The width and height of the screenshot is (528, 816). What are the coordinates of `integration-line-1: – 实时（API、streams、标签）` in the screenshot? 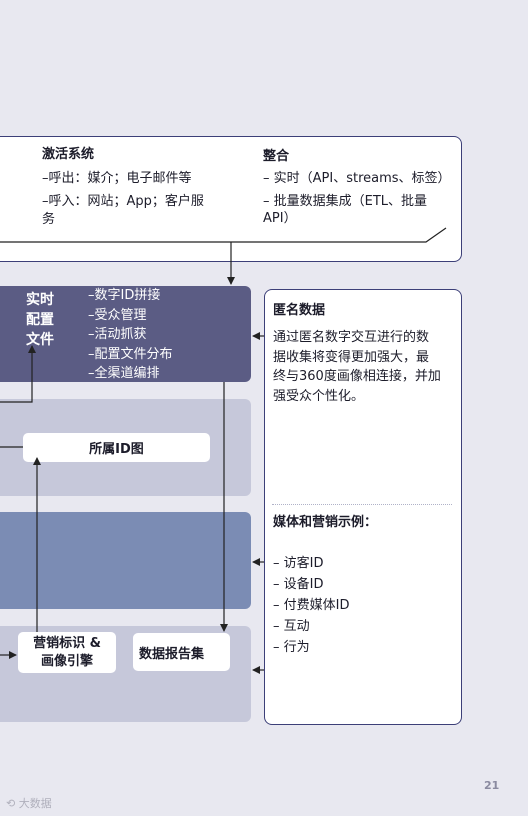 It's located at (357, 178).